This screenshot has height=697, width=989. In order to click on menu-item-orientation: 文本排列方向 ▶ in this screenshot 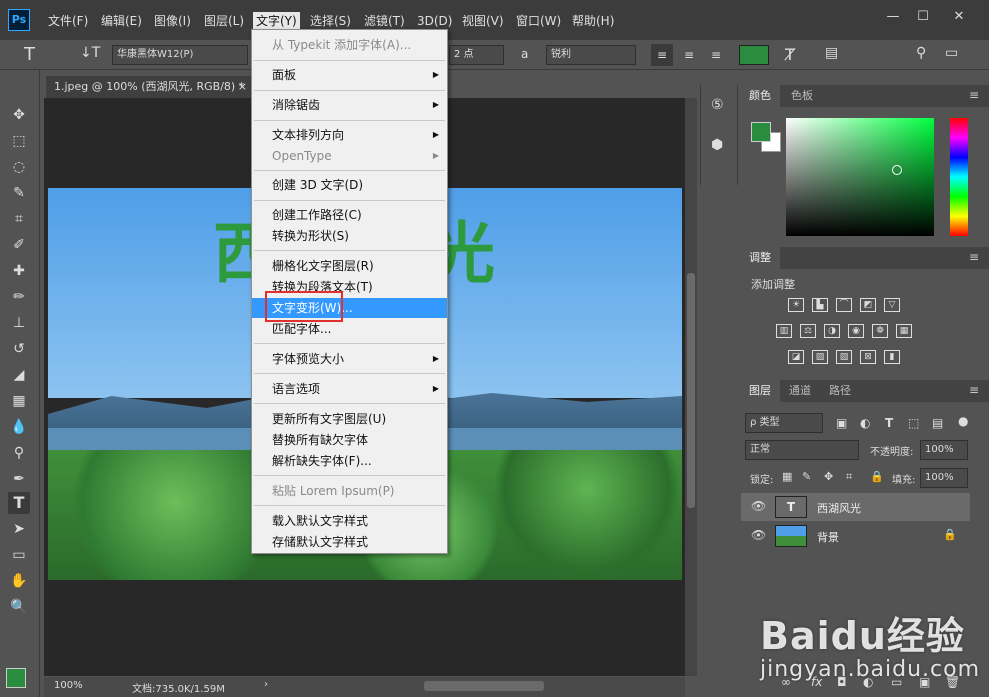, I will do `click(349, 135)`.